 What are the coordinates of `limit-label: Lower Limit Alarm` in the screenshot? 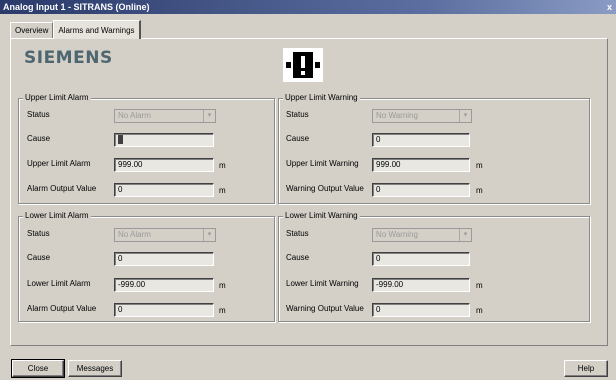 It's located at (59, 283).